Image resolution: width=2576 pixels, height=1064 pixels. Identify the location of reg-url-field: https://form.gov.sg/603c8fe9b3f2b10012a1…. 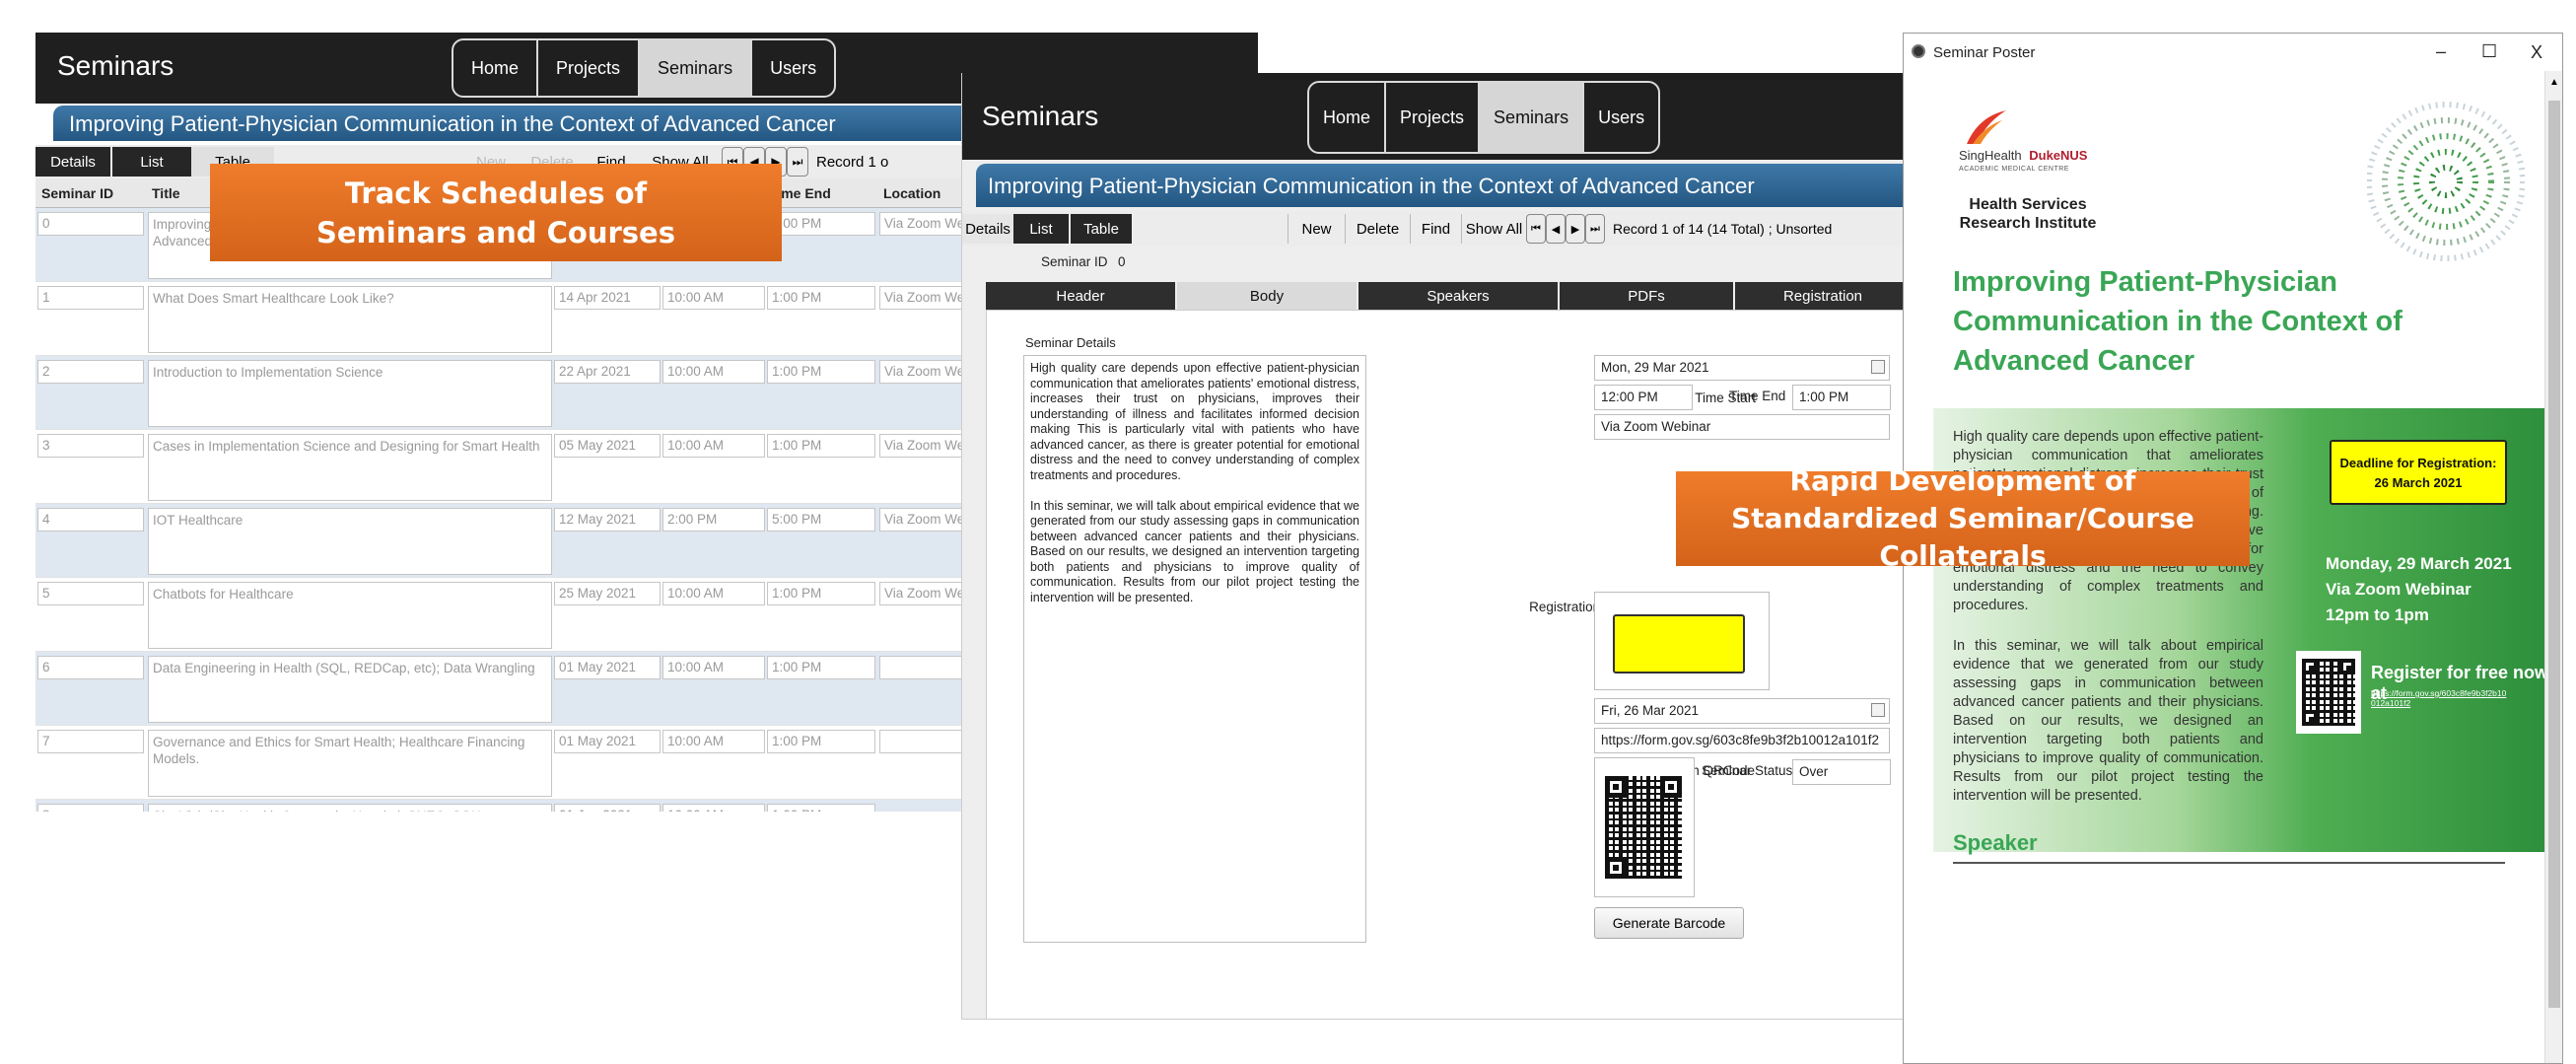
(1742, 740).